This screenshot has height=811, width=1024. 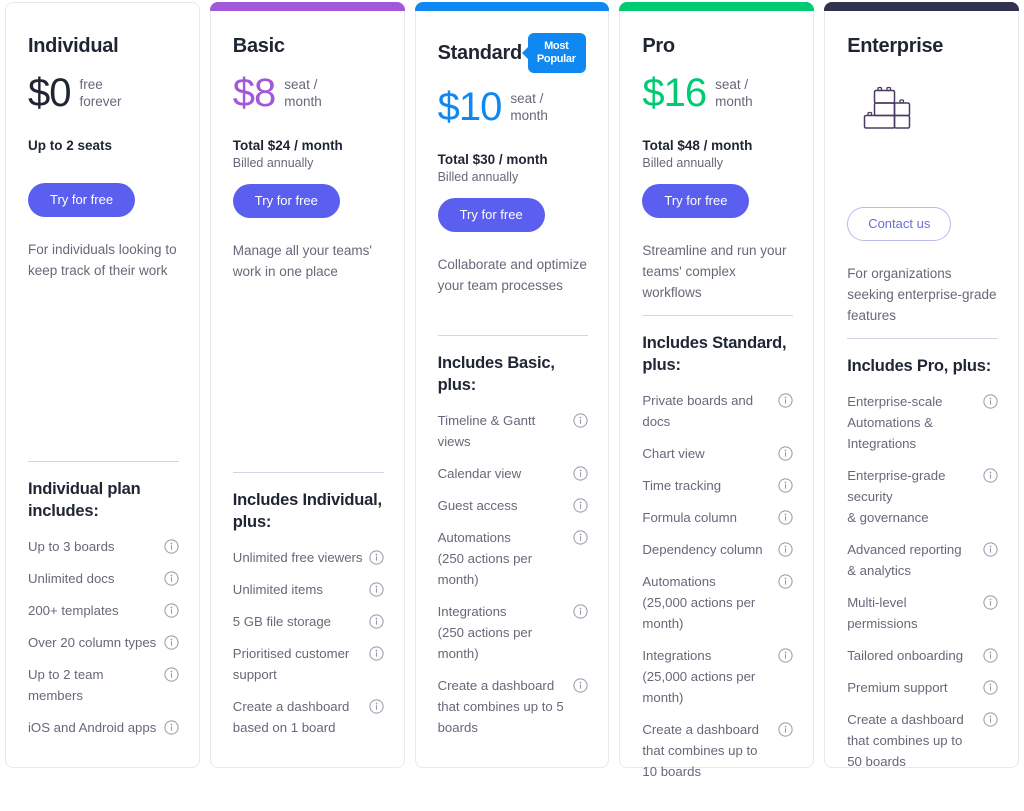 I want to click on feature-item: Formula column, so click(x=717, y=517).